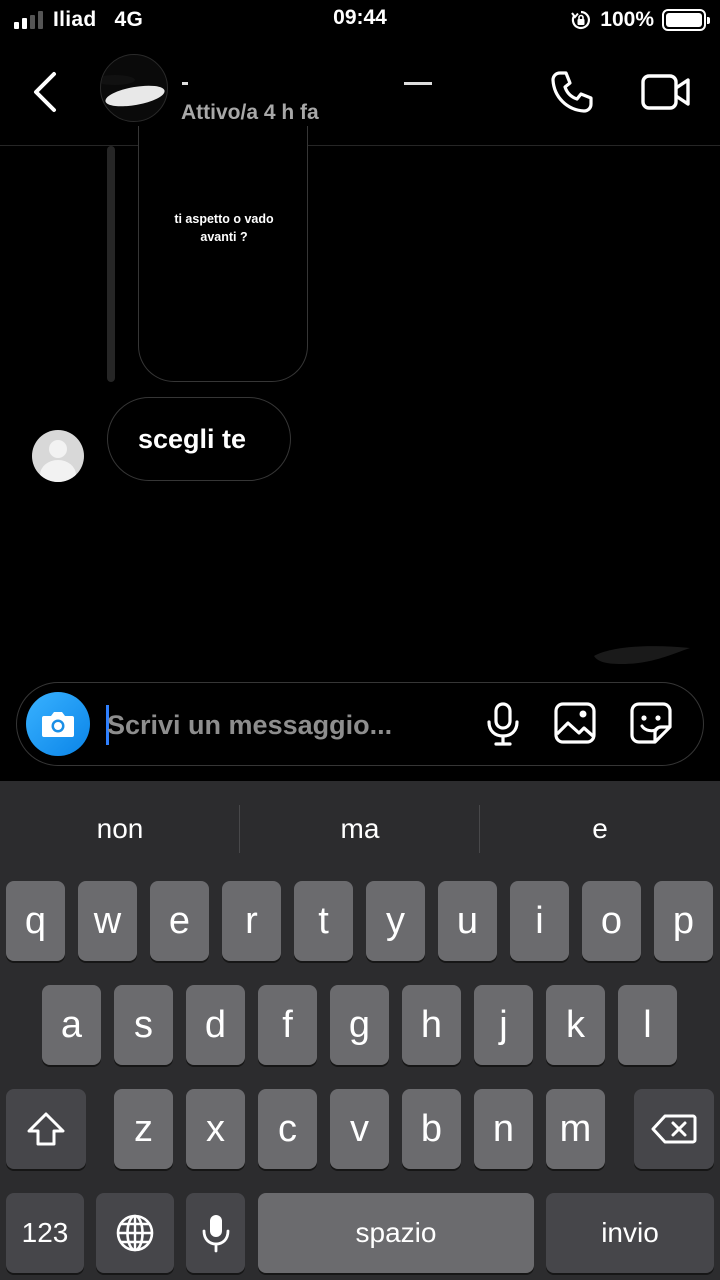  What do you see at coordinates (192, 438) in the screenshot?
I see `message-text: scegli te` at bounding box center [192, 438].